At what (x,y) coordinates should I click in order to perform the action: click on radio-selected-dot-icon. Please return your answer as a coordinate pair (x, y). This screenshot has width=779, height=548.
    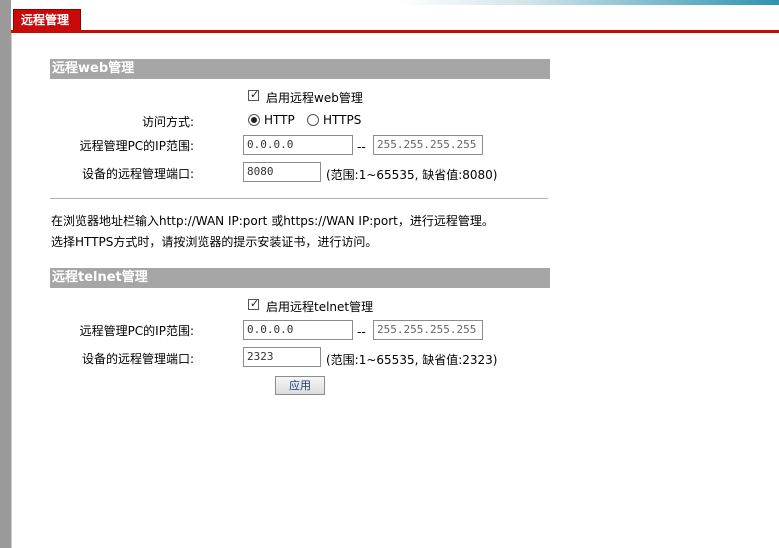
    Looking at the image, I should click on (254, 120).